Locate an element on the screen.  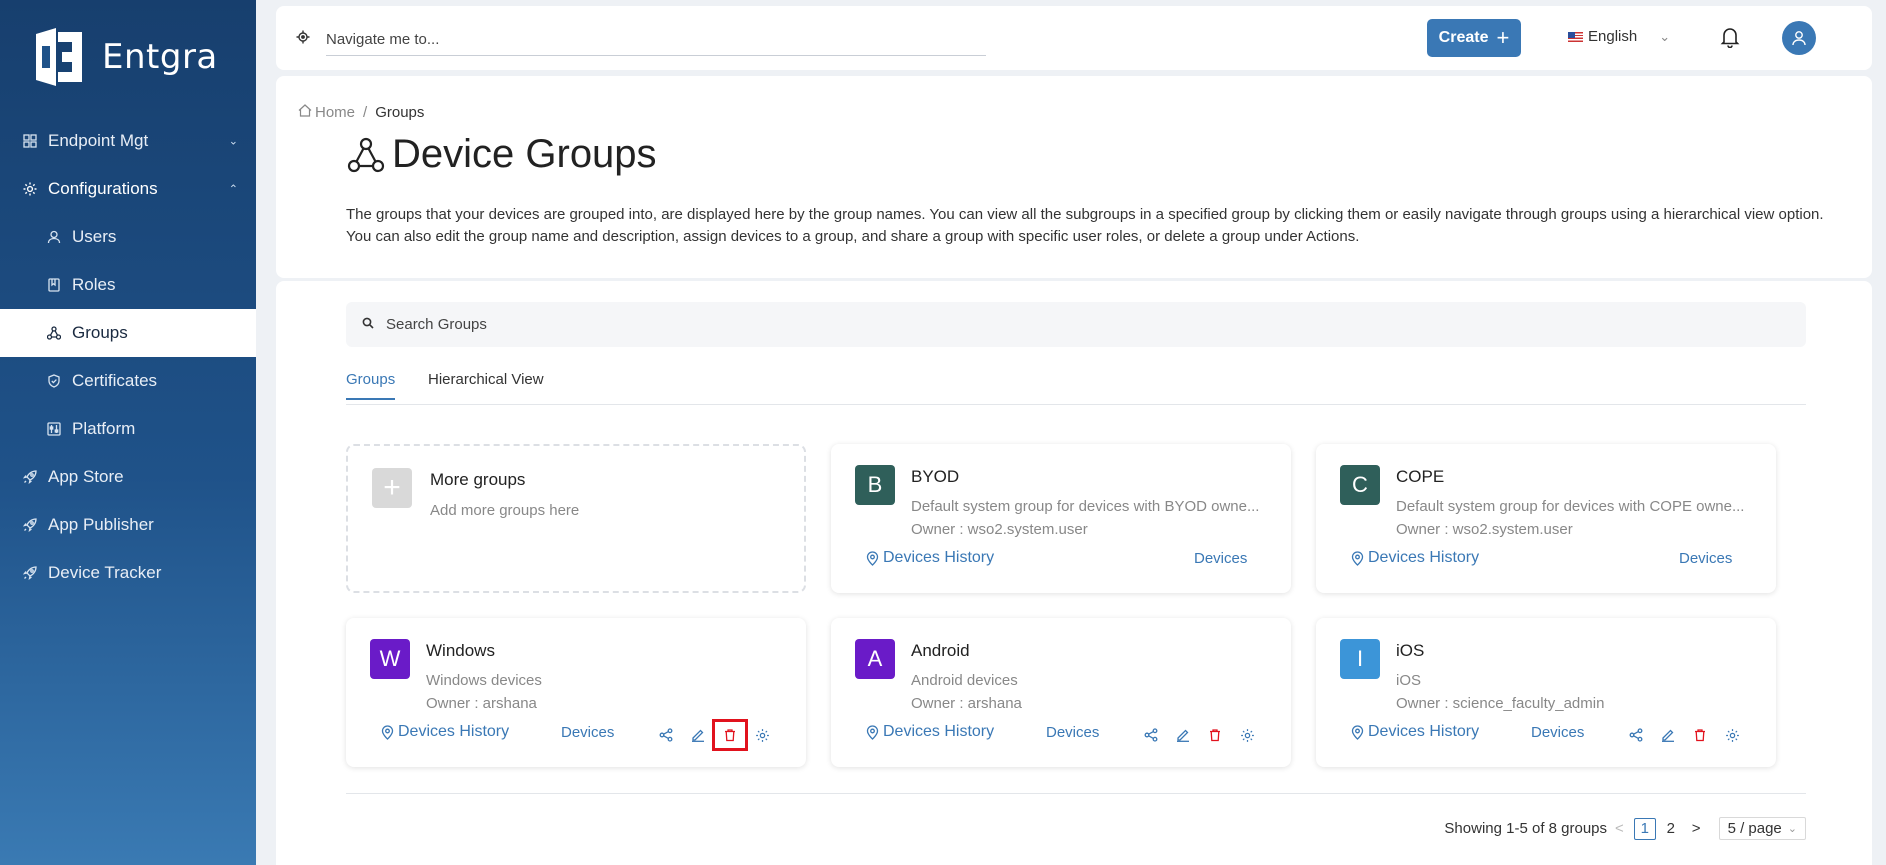
navigate-input is located at coordinates (626, 39).